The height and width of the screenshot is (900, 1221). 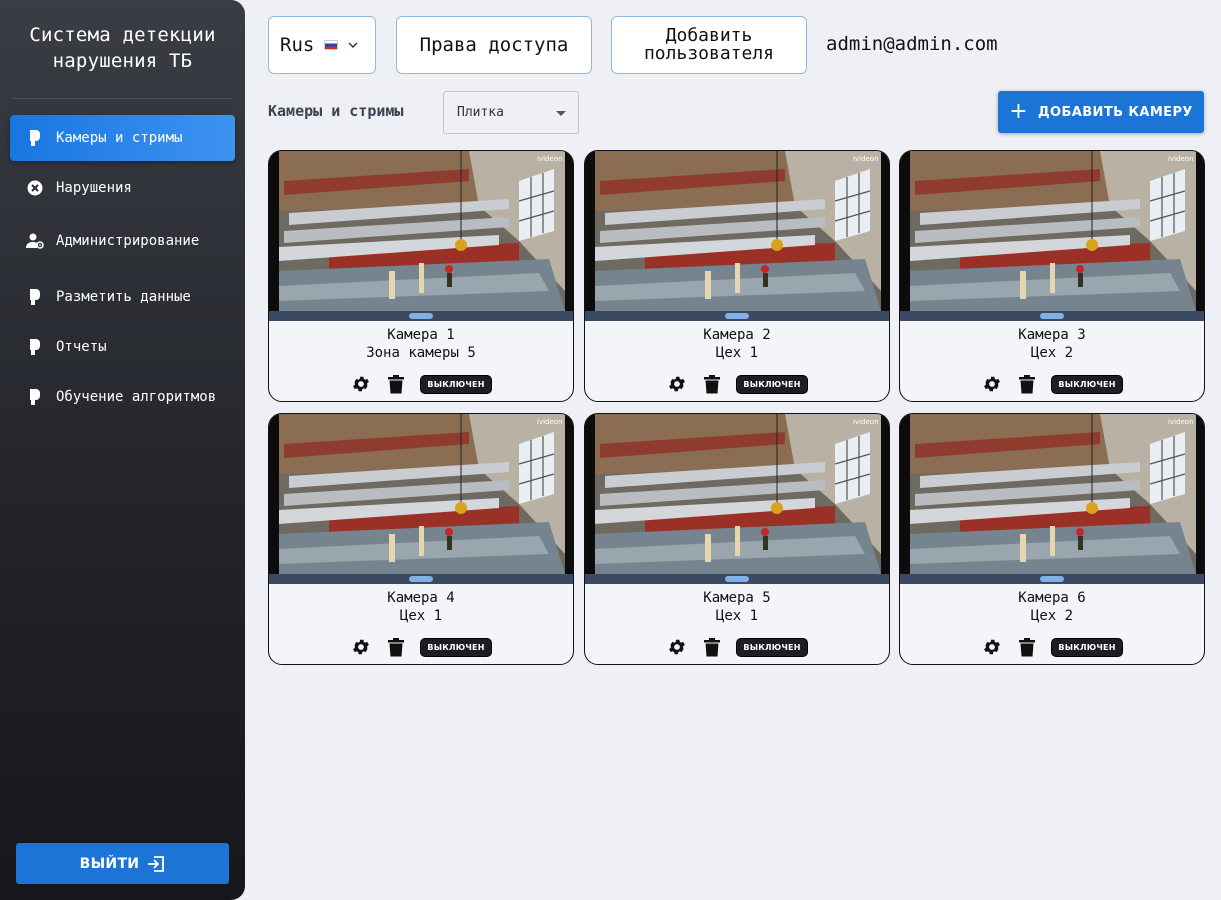 I want to click on add-camera-label: ДОБАВИТЬ КАМЕРУ, so click(x=1115, y=112).